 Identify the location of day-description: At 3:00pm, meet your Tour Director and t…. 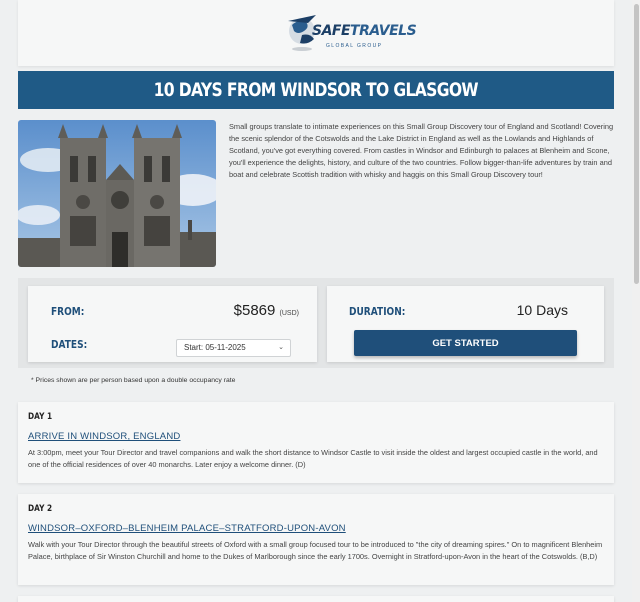
(313, 458).